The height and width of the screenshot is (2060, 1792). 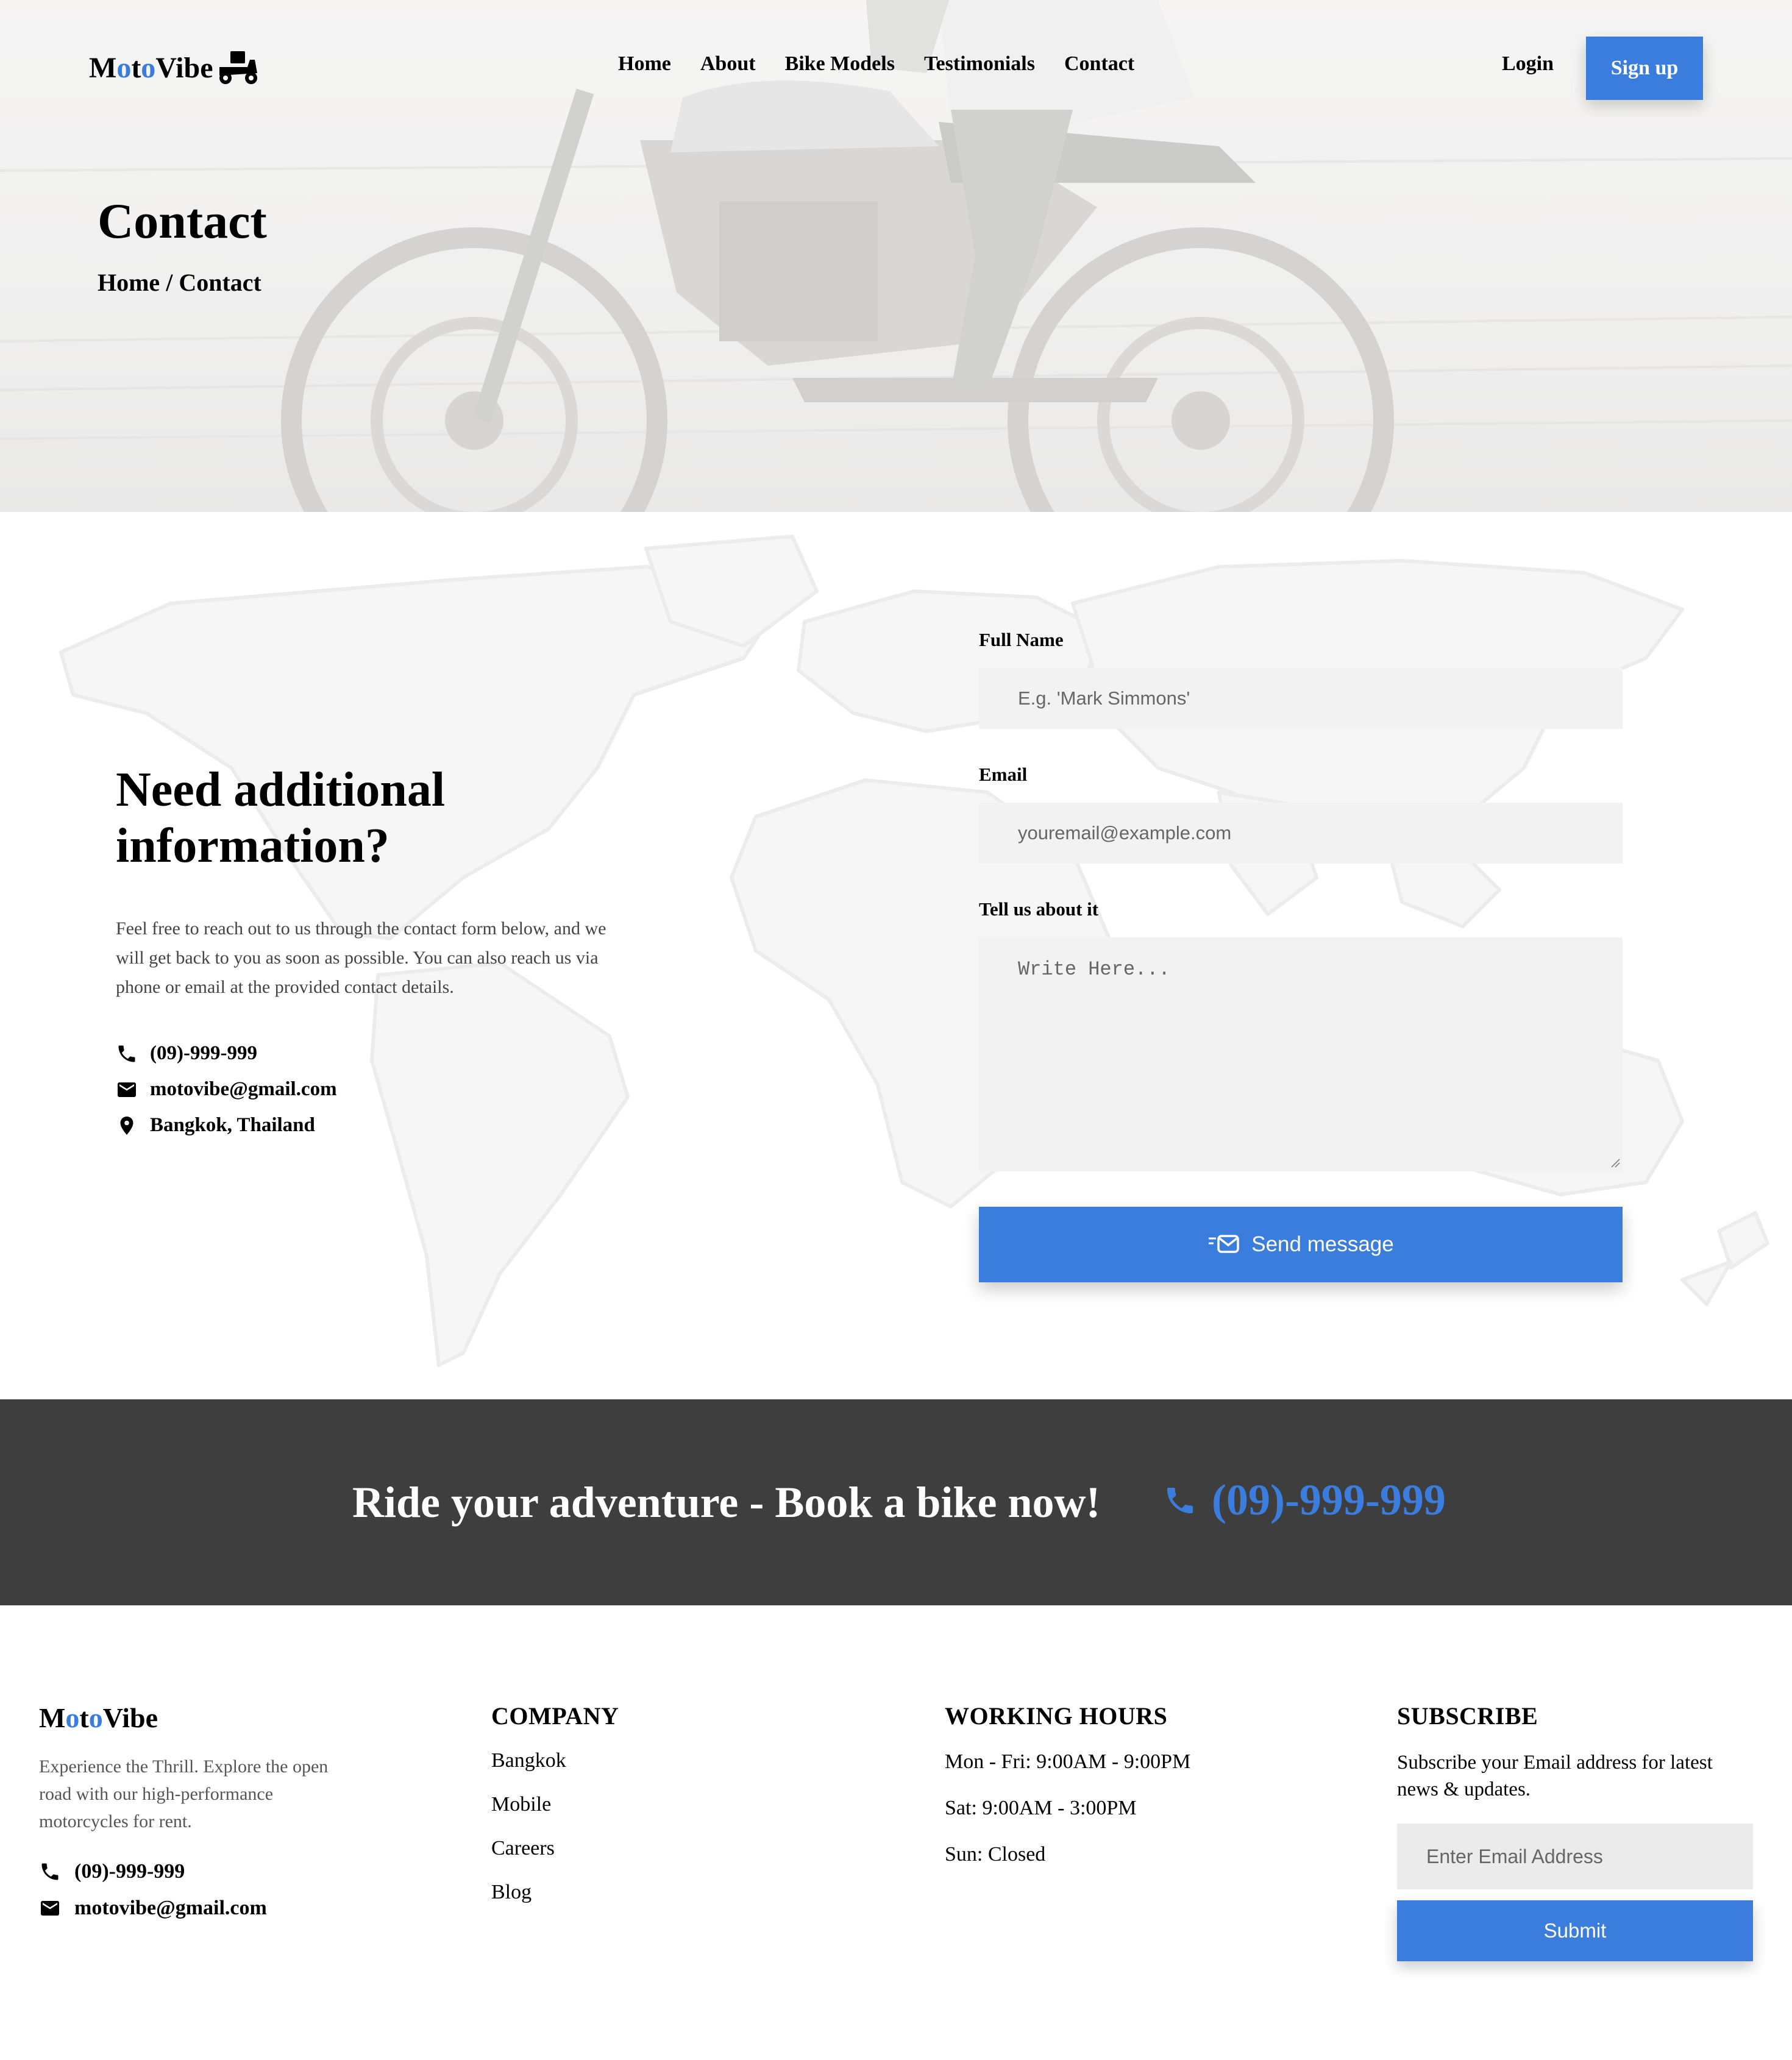 I want to click on breadcrumb-home: Home, so click(x=129, y=282).